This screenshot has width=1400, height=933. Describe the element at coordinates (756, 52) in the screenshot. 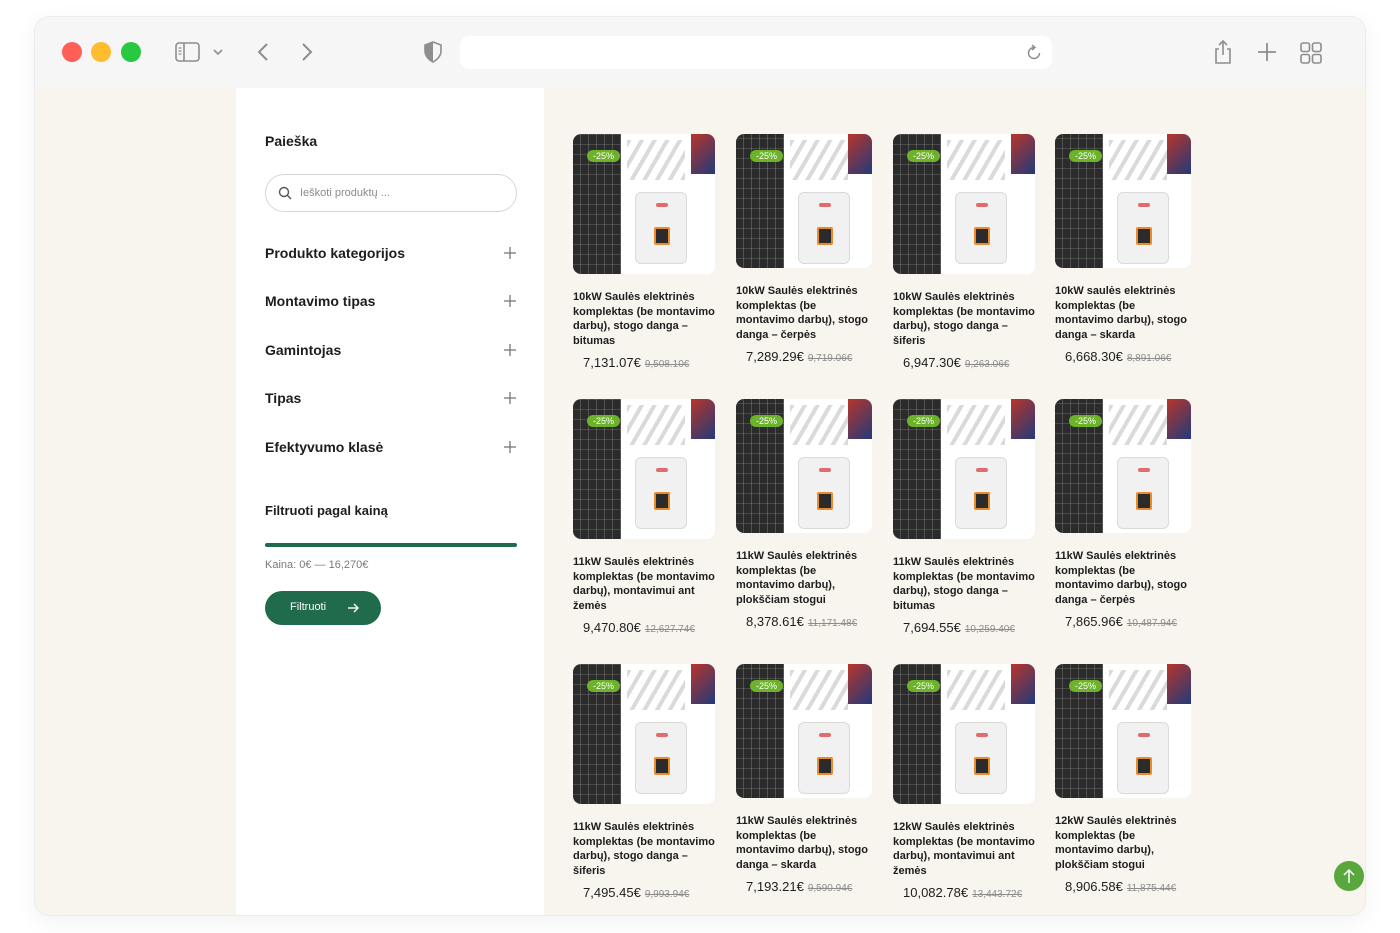

I see `address-bar` at that location.